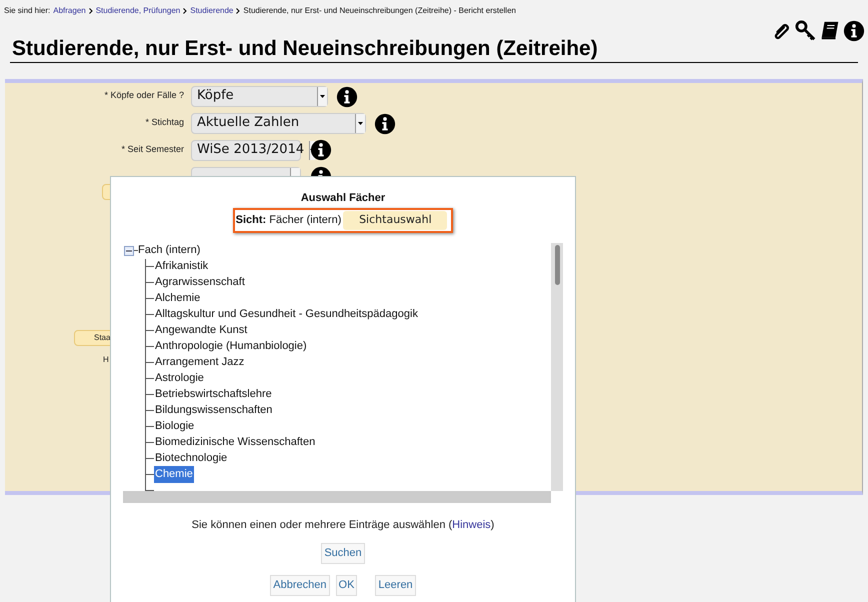  What do you see at coordinates (235, 442) in the screenshot?
I see `tree-item: Biomedizinische Wissenschaften` at bounding box center [235, 442].